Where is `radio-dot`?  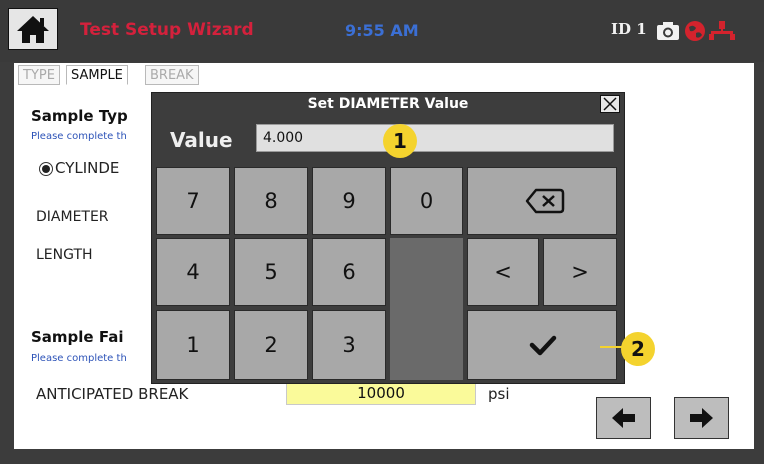
radio-dot is located at coordinates (46, 169).